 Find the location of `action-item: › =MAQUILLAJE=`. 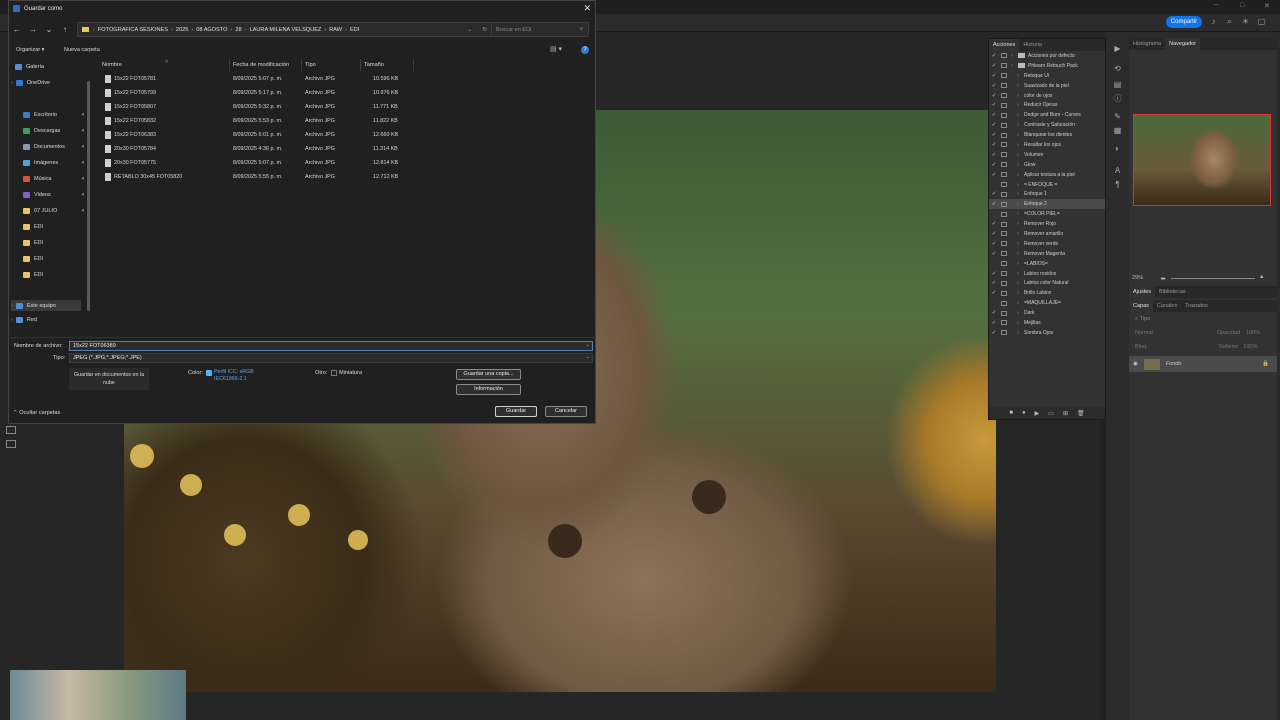

action-item: › =MAQUILLAJE= is located at coordinates (1047, 303).